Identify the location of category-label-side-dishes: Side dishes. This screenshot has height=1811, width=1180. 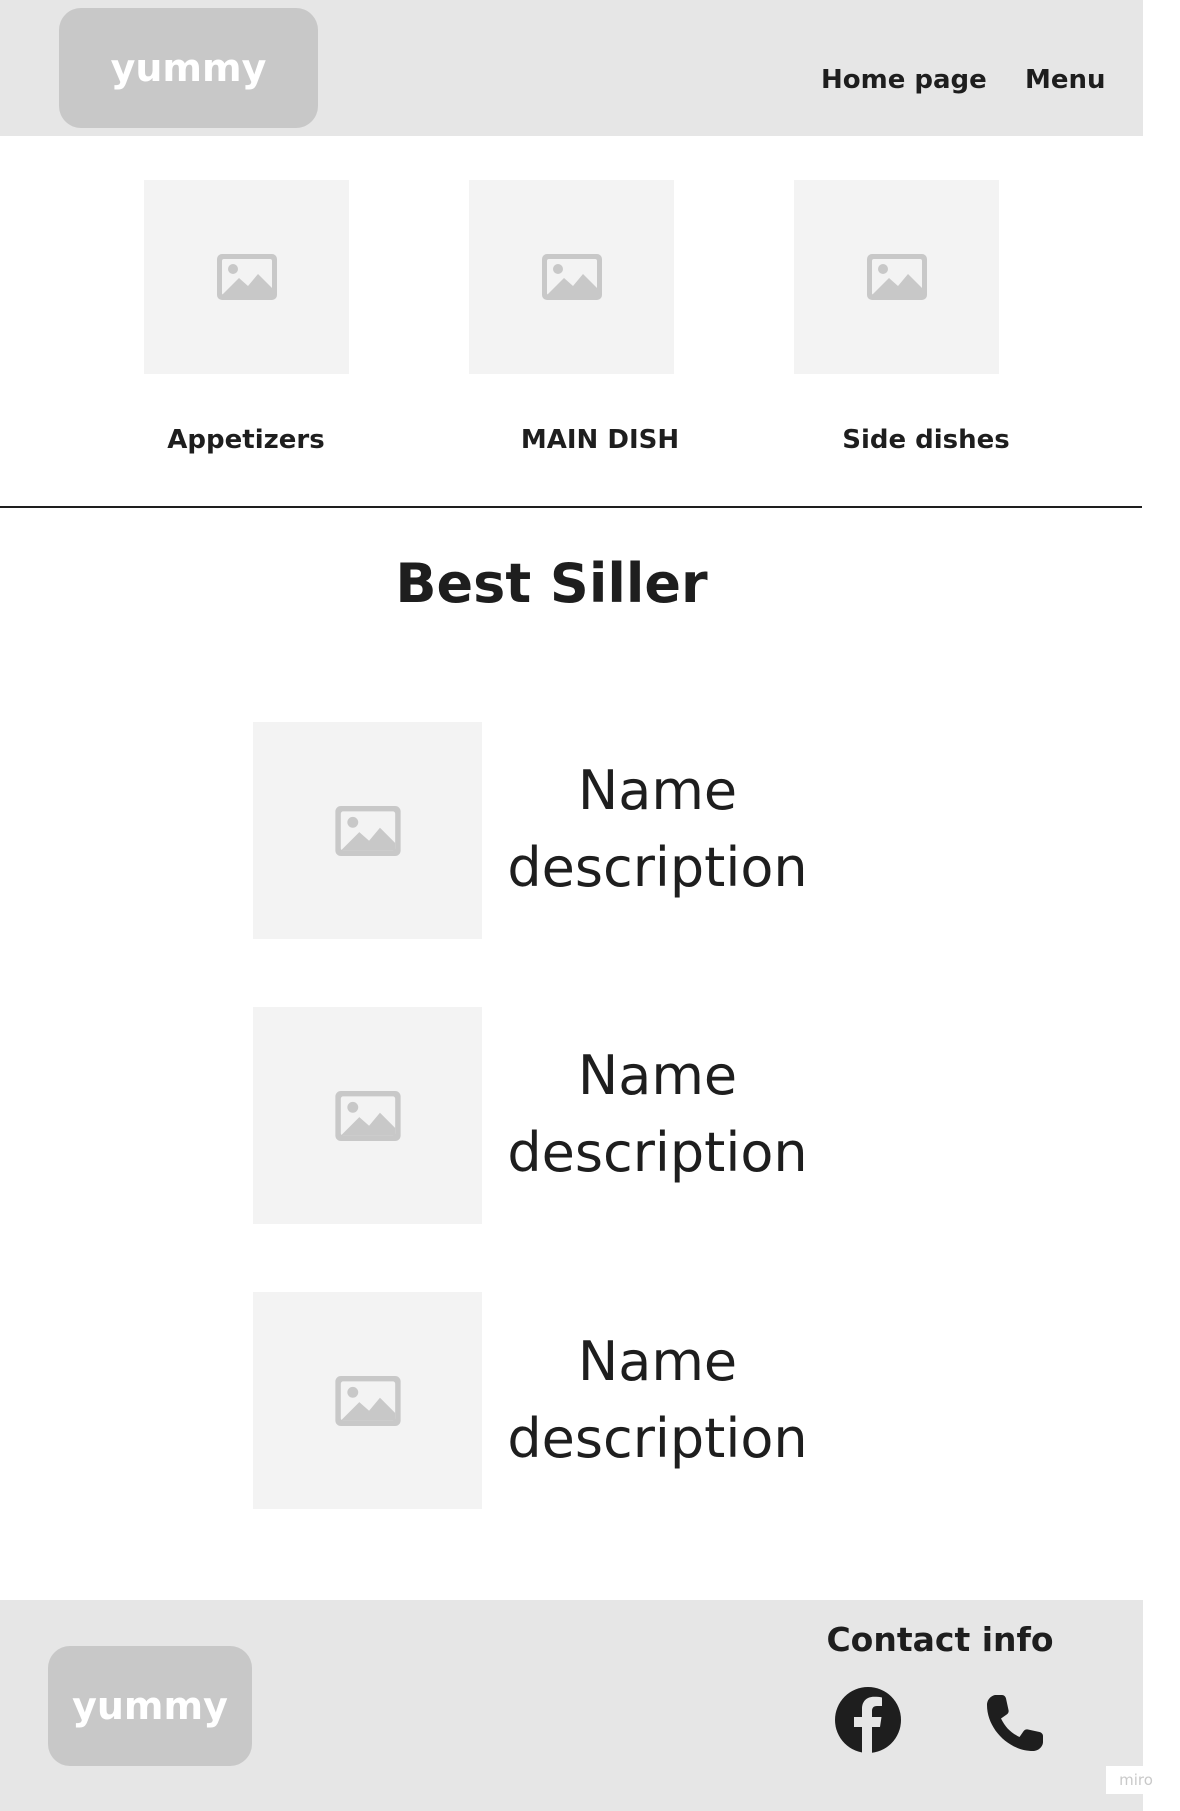
(926, 440).